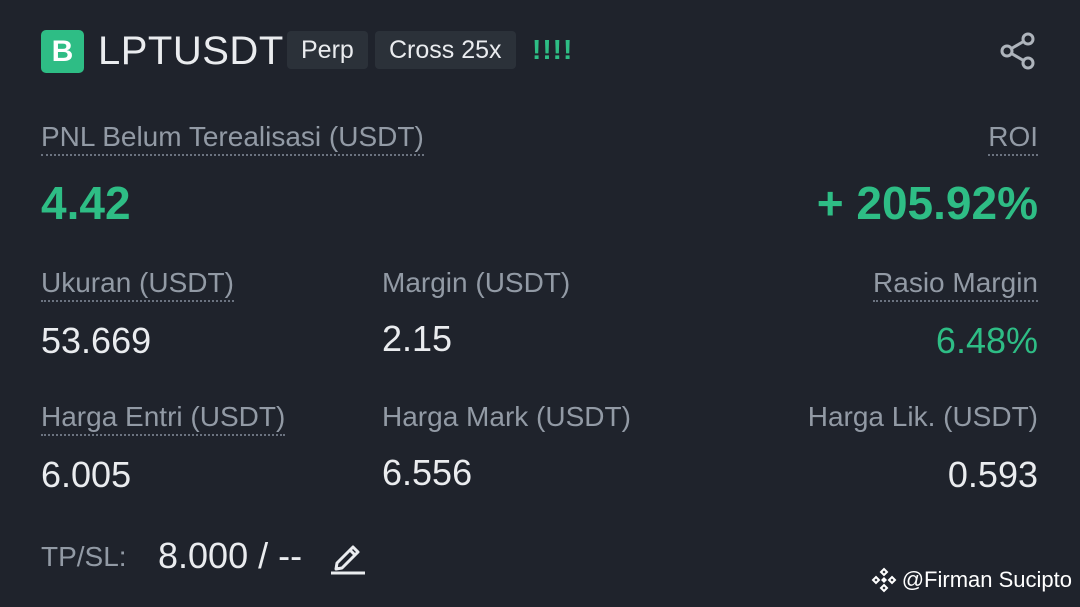 The height and width of the screenshot is (607, 1080). Describe the element at coordinates (506, 416) in the screenshot. I see `mark-price-label: Harga Mark (USDT)` at that location.